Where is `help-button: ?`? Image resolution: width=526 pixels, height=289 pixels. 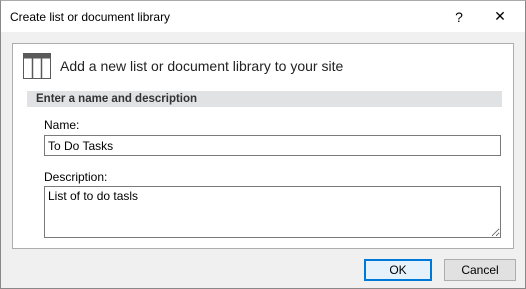
help-button: ? is located at coordinates (459, 16).